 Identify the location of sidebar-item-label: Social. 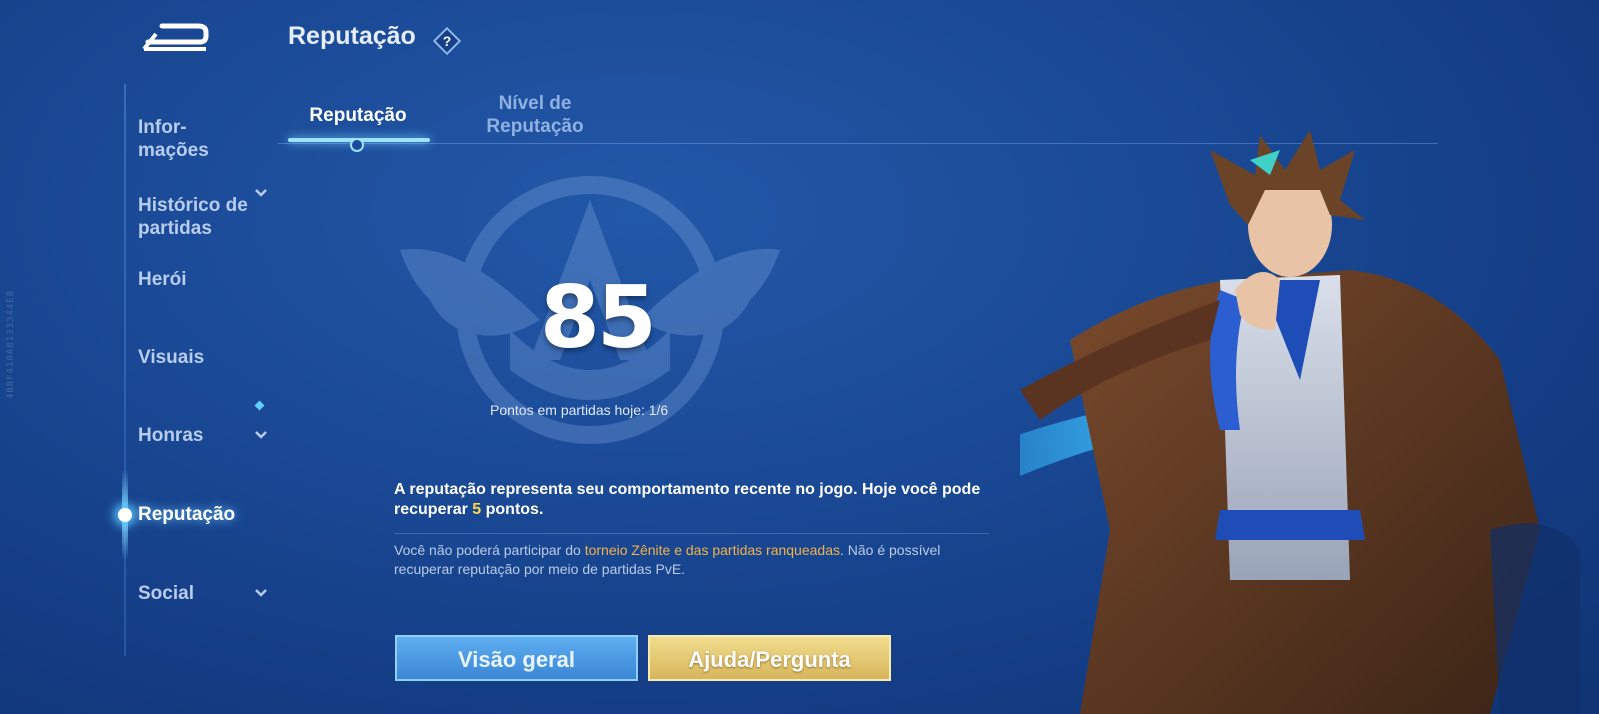
(166, 593).